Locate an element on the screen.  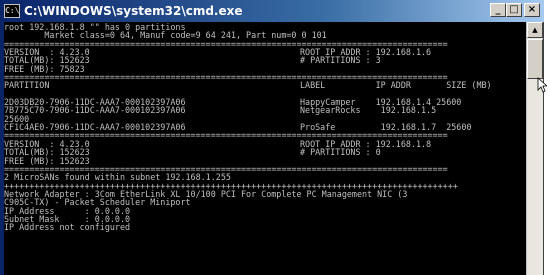
window-title: C:\WINDOWS\system32\cmd.exe is located at coordinates (133, 11).